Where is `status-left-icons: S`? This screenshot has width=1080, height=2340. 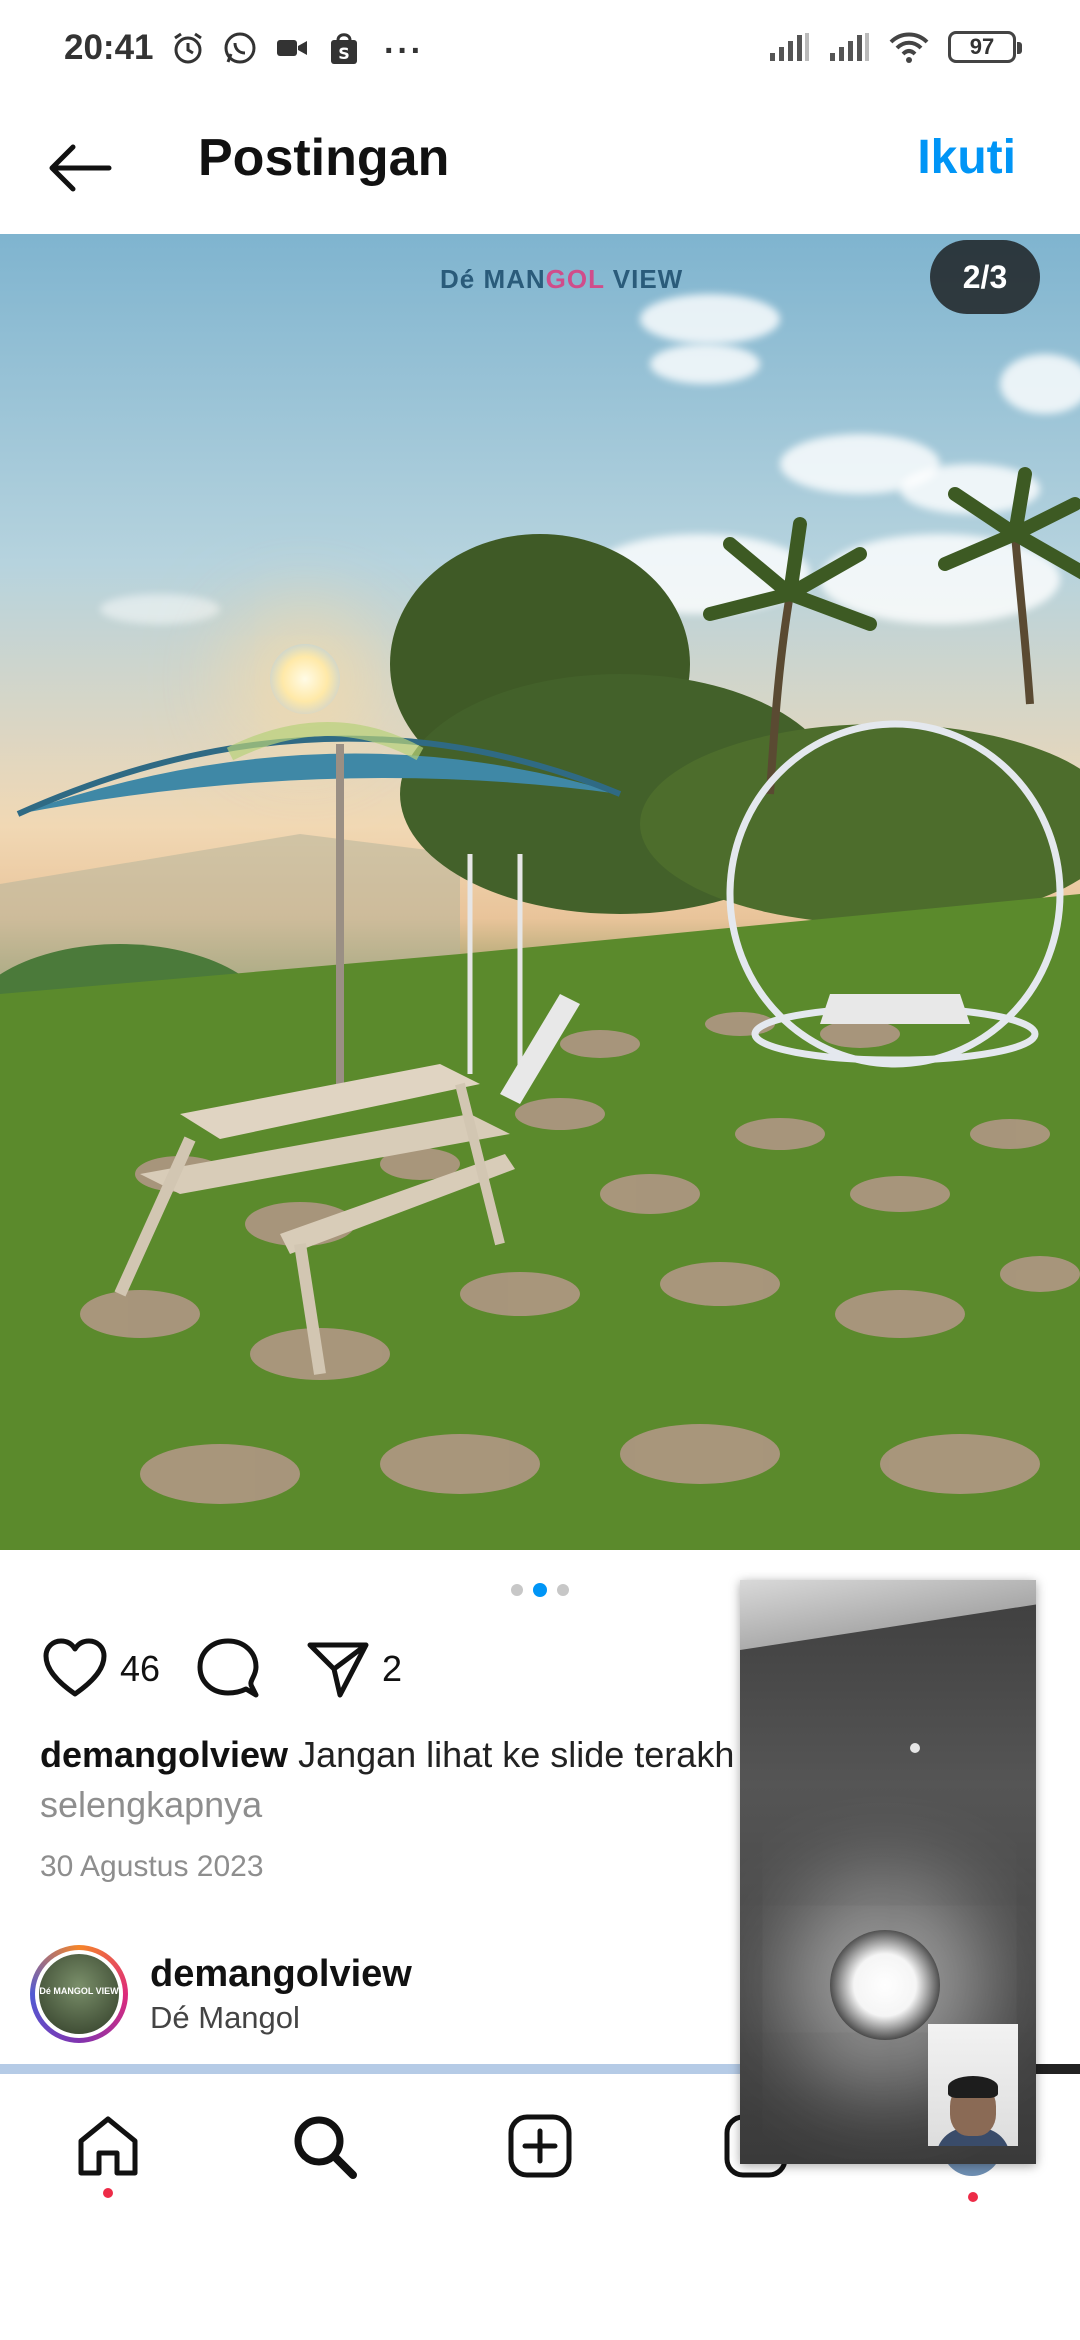 status-left-icons: S is located at coordinates (266, 48).